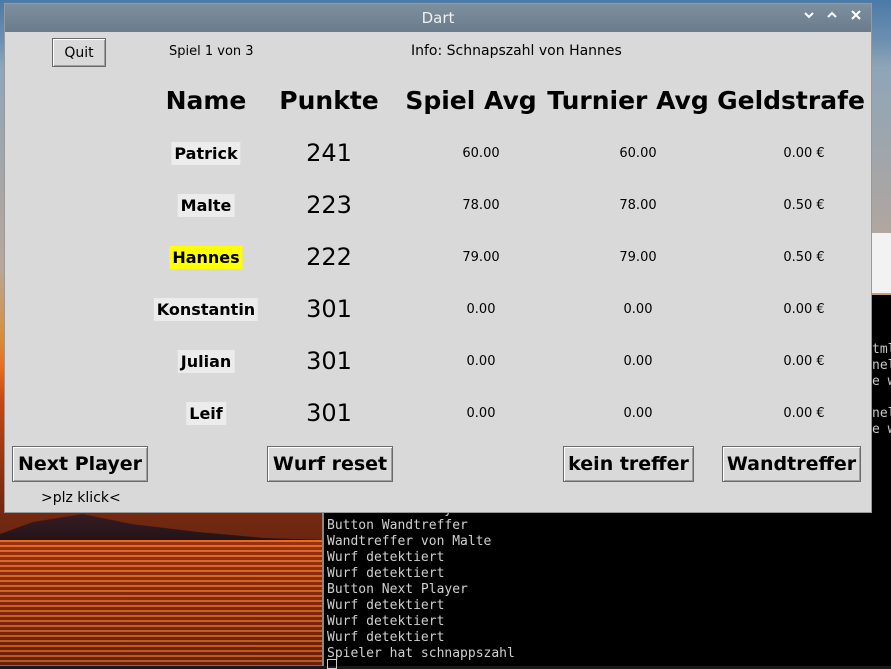 The width and height of the screenshot is (891, 669). I want to click on reset-throw-button: Wurf reset, so click(330, 464).